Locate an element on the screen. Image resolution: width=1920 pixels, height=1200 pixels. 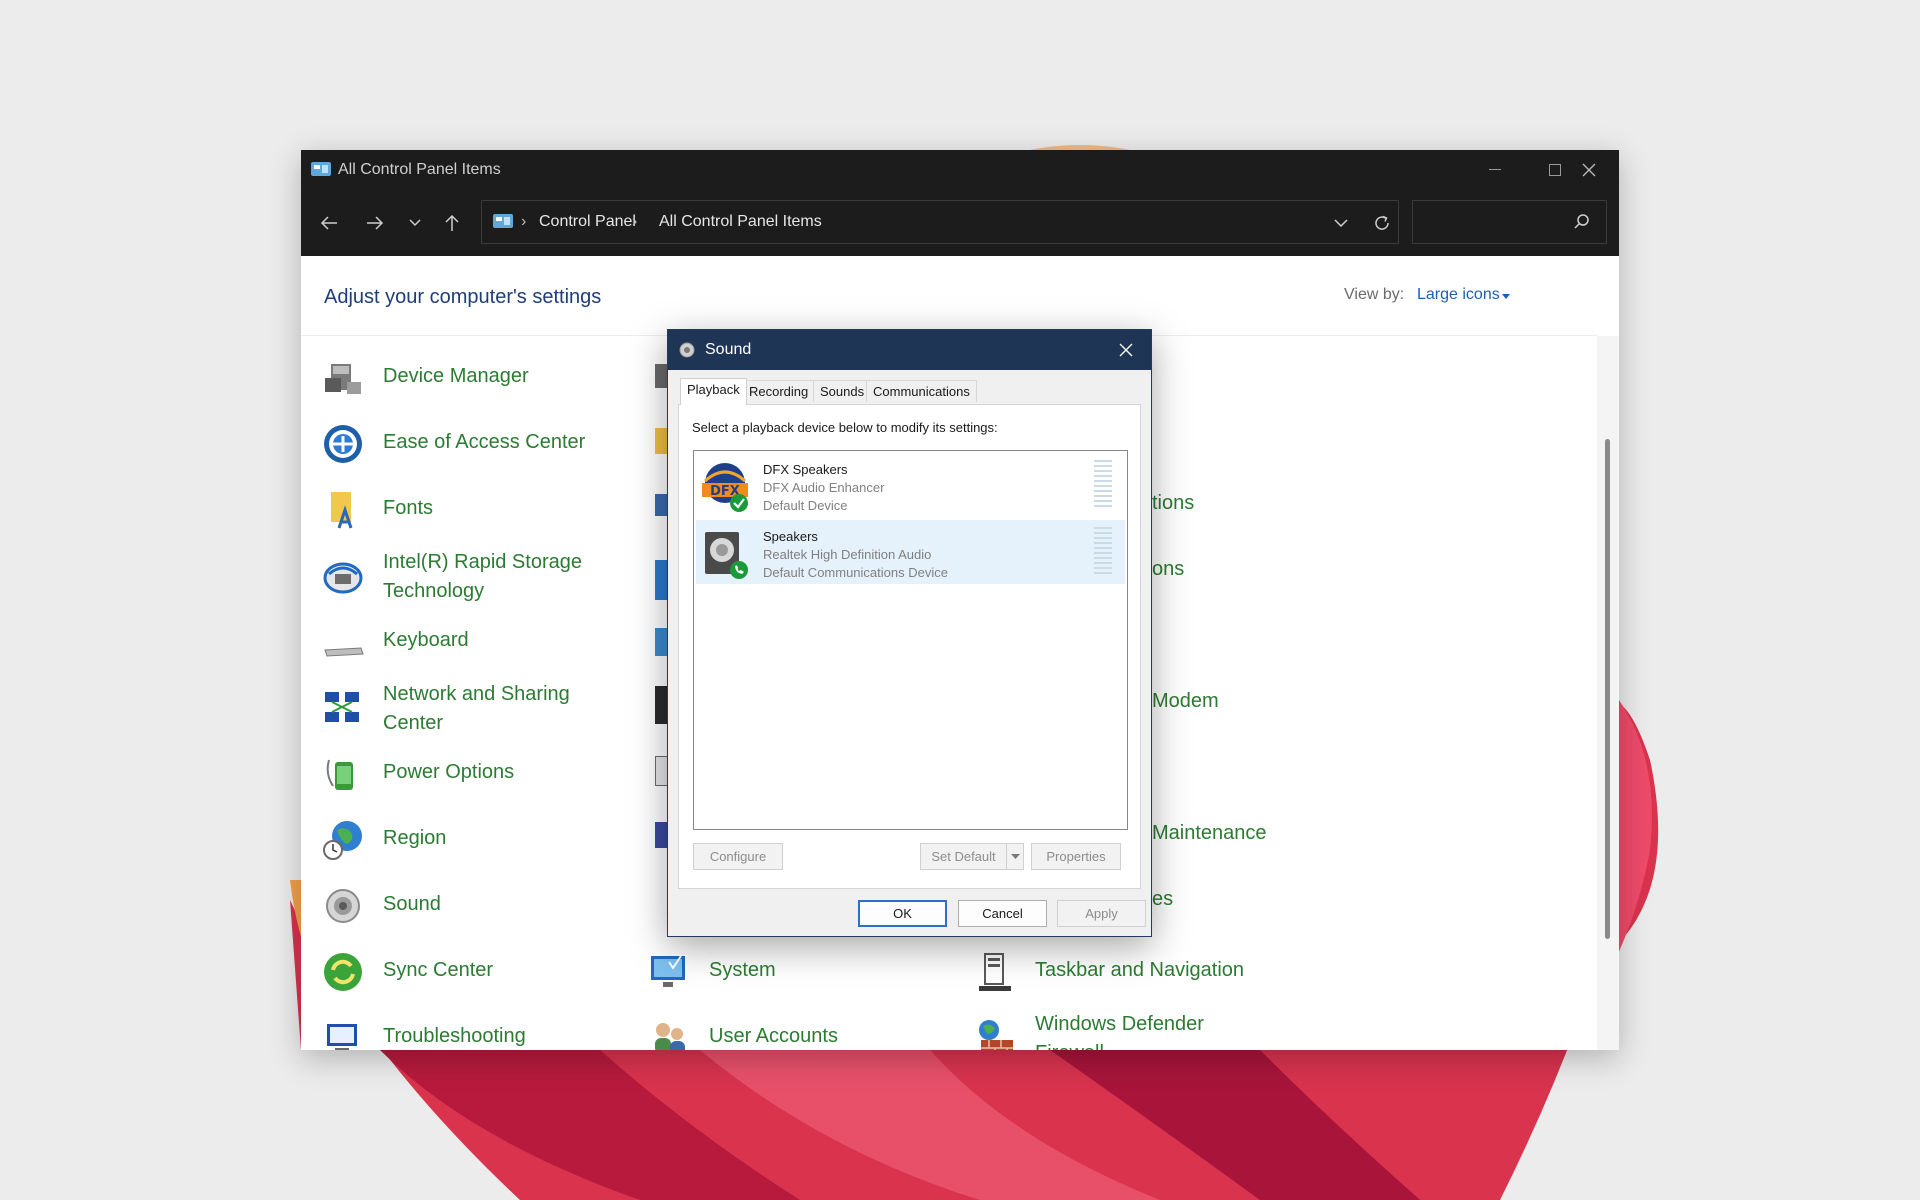
recent-locations-button is located at coordinates (415, 223).